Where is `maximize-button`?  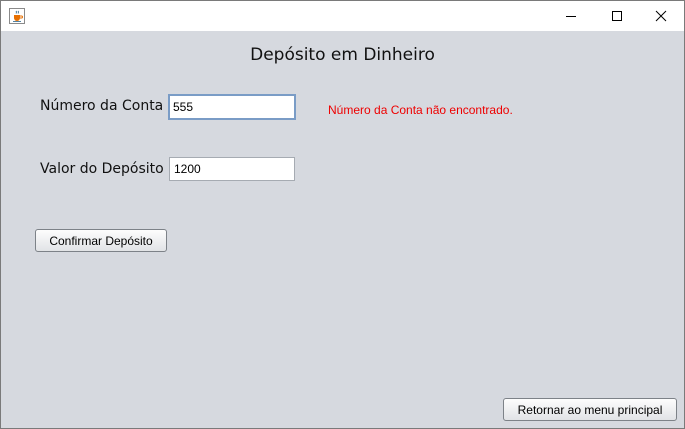
maximize-button is located at coordinates (617, 16).